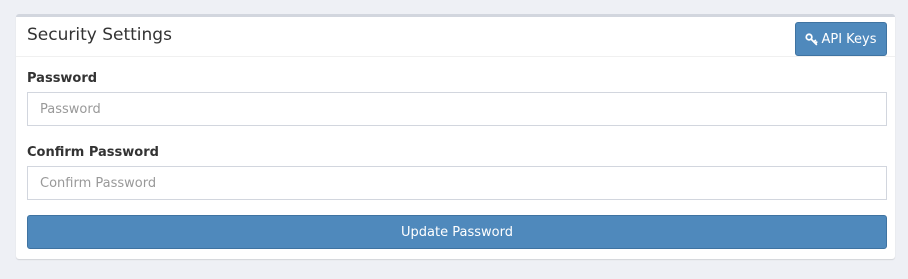  What do you see at coordinates (457, 232) in the screenshot?
I see `update-password-button: Update Password` at bounding box center [457, 232].